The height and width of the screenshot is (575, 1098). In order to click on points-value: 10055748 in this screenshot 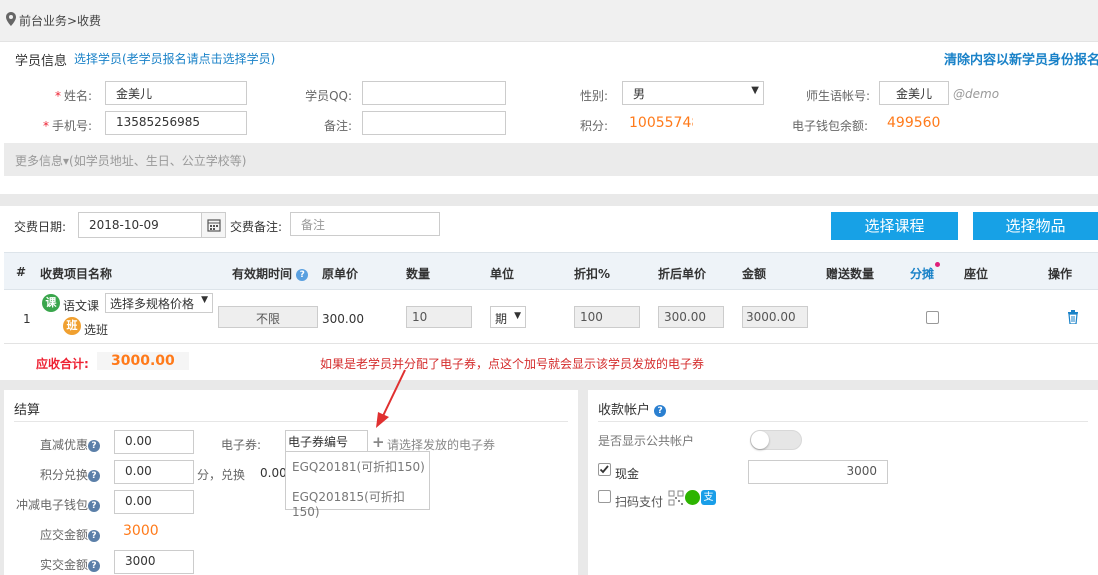, I will do `click(661, 123)`.